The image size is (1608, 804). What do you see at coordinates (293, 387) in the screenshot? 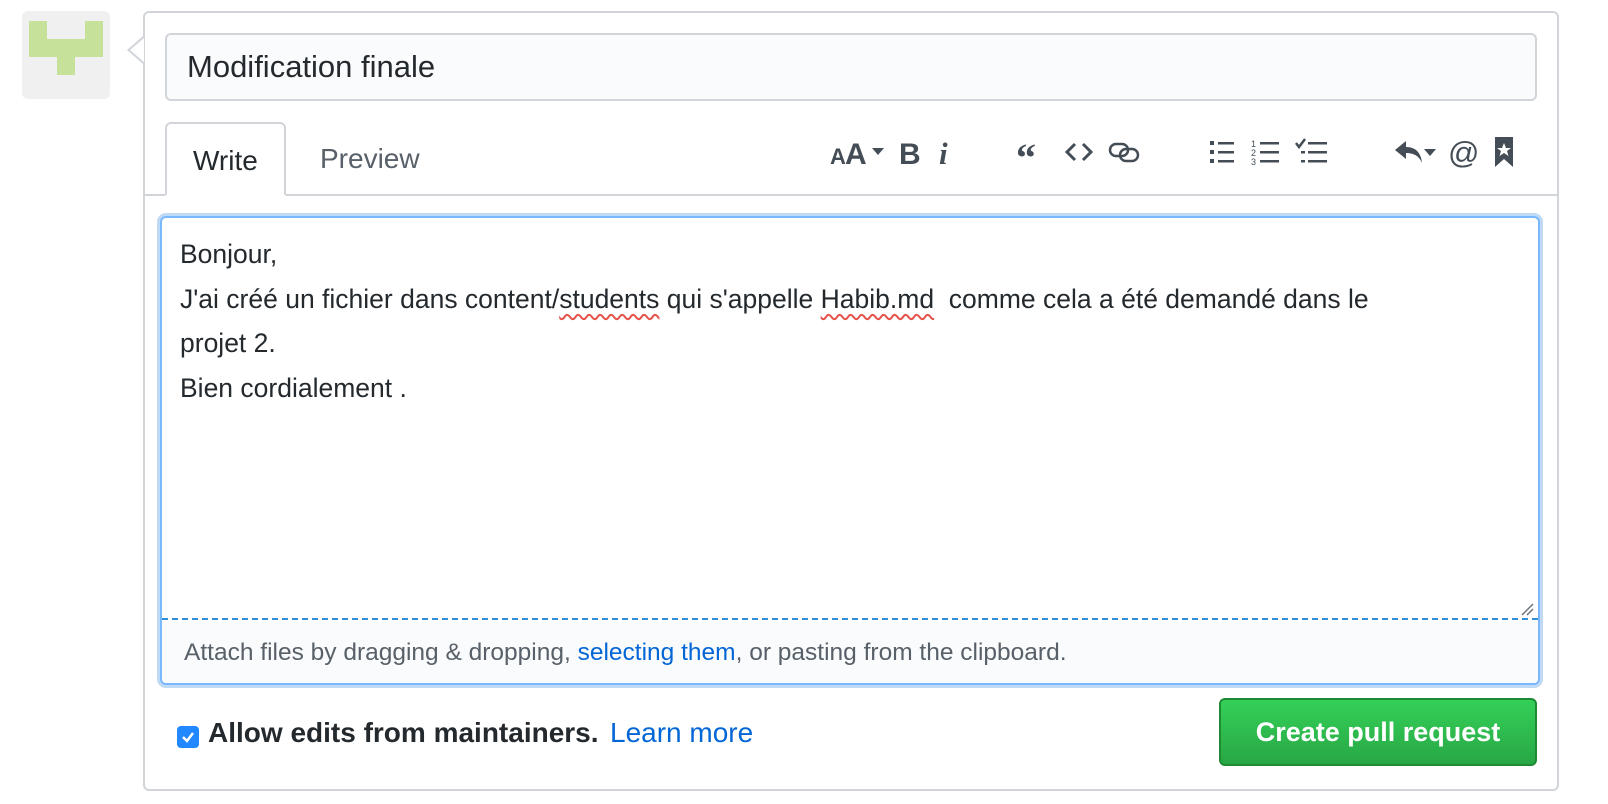
I see `body-line: Bien cordialement .` at bounding box center [293, 387].